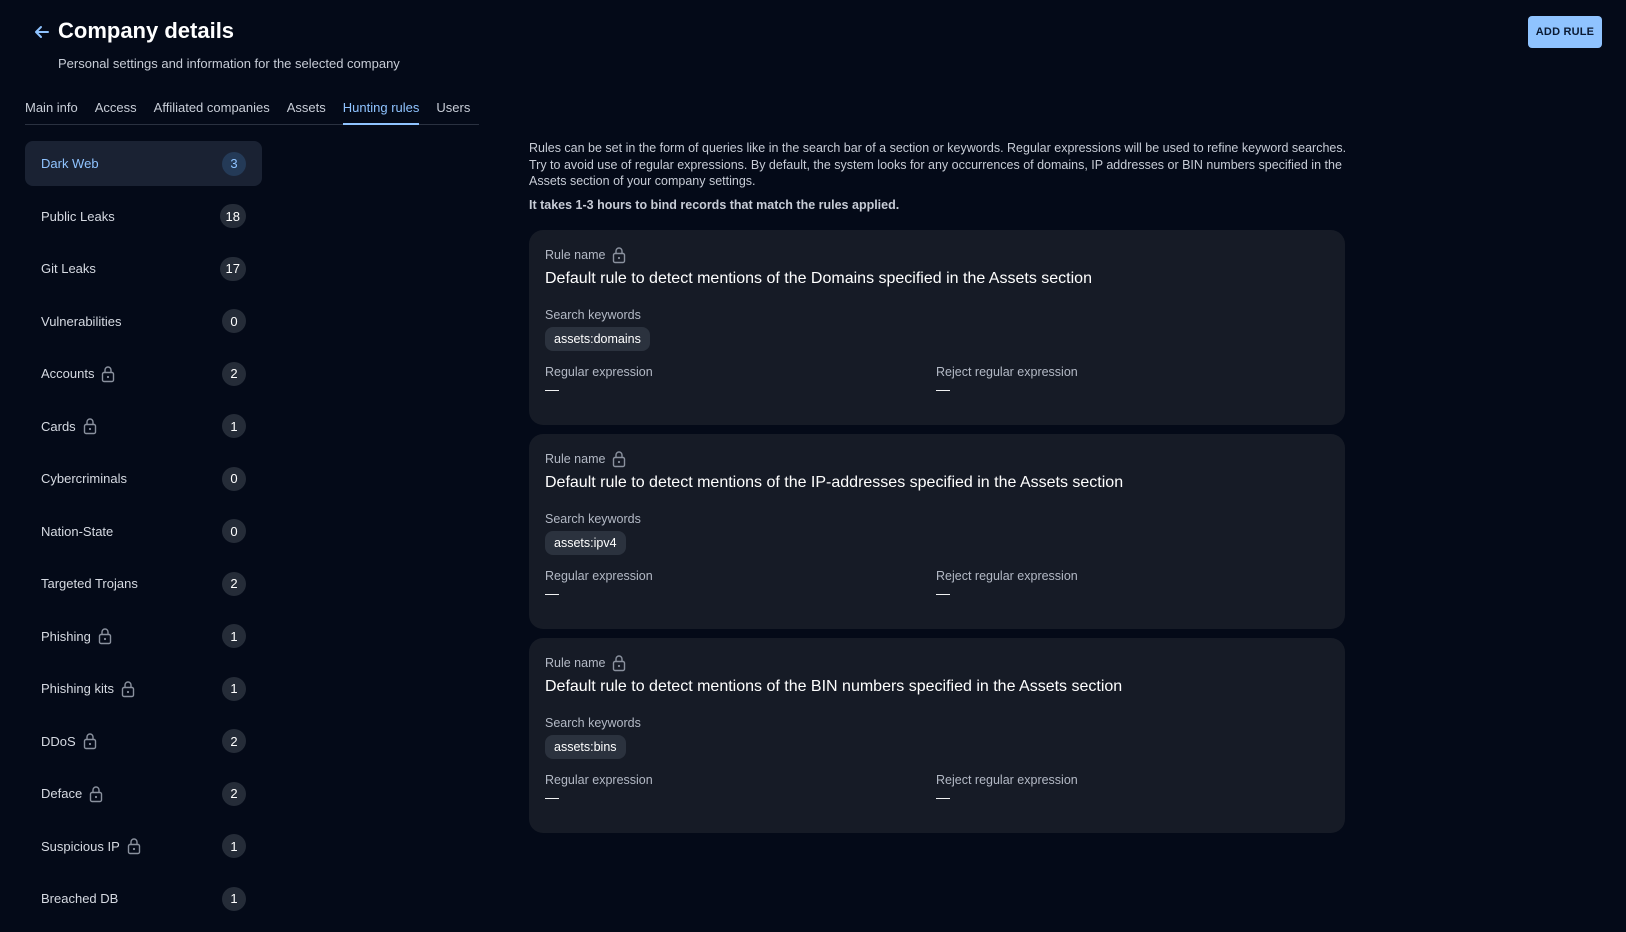 The image size is (1626, 932). Describe the element at coordinates (585, 747) in the screenshot. I see `keyword-chip: assets:bins` at that location.